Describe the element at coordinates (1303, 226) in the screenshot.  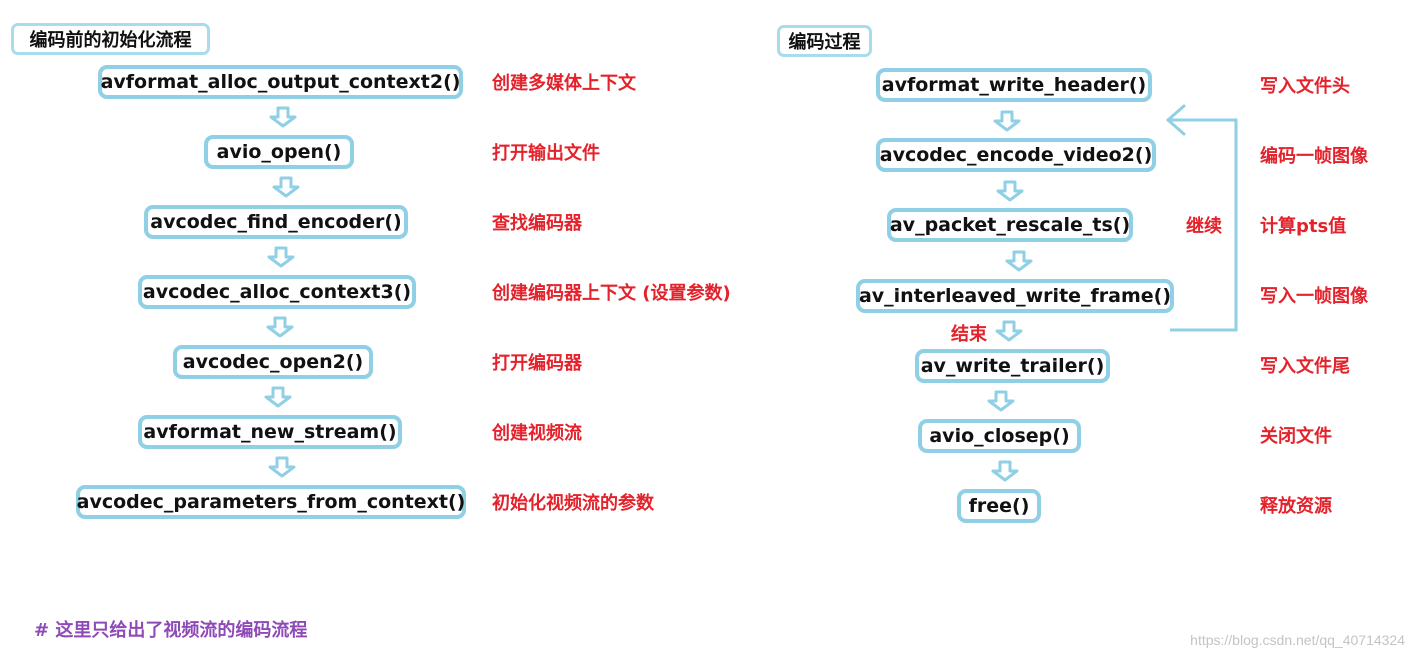
I see `encode-step-desc: 计算pts值` at that location.